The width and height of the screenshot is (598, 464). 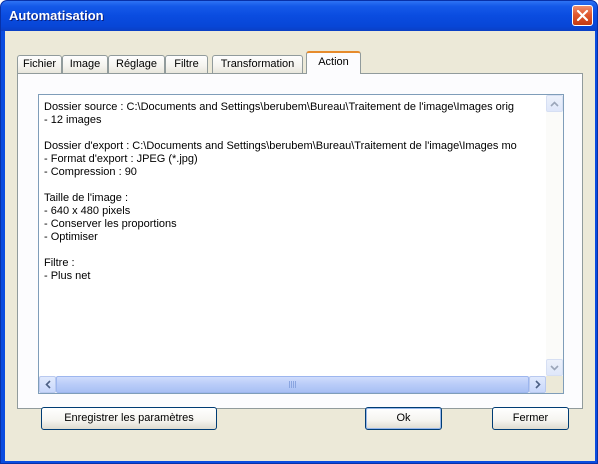 What do you see at coordinates (121, 159) in the screenshot?
I see `summary-line: - Format d'export : JPEG (*.jpg)` at bounding box center [121, 159].